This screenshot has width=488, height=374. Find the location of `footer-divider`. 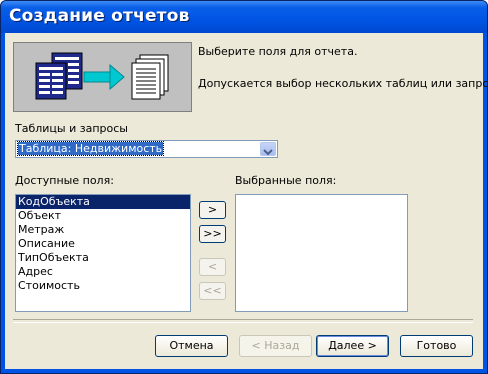

footer-divider is located at coordinates (243, 321).